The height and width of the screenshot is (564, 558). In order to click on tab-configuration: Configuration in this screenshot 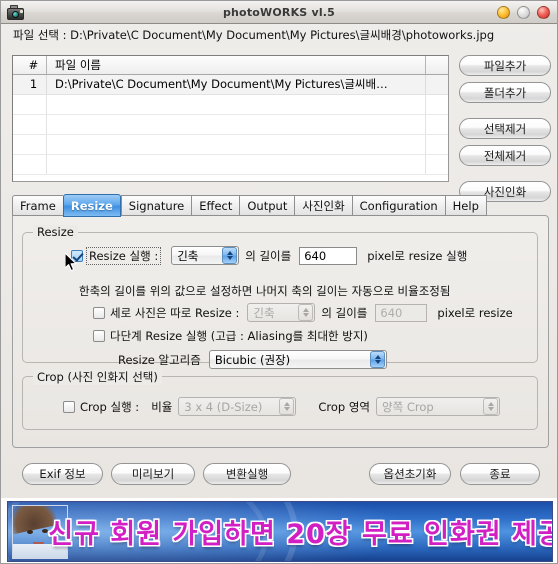, I will do `click(398, 205)`.